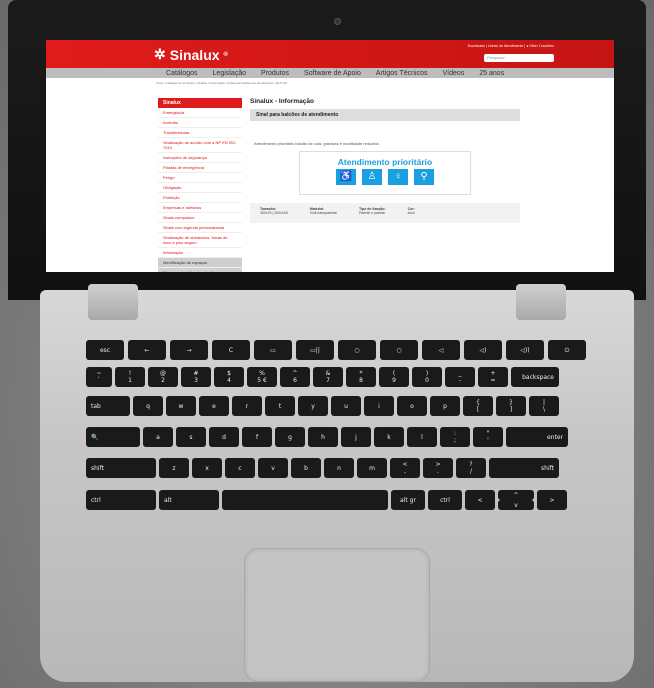 This screenshot has width=654, height=688. What do you see at coordinates (200, 178) in the screenshot?
I see `sidebar-item: Perigo` at bounding box center [200, 178].